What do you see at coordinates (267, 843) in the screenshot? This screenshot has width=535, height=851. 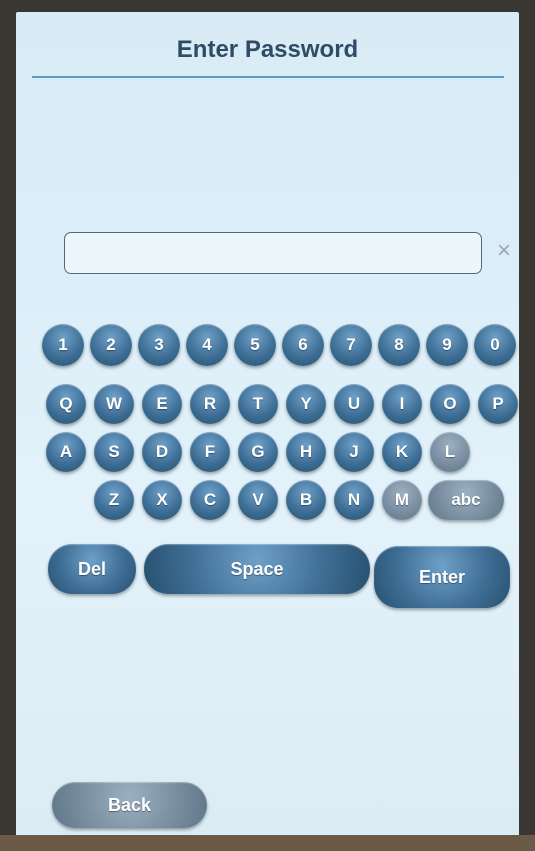 I see `device-bezel` at bounding box center [267, 843].